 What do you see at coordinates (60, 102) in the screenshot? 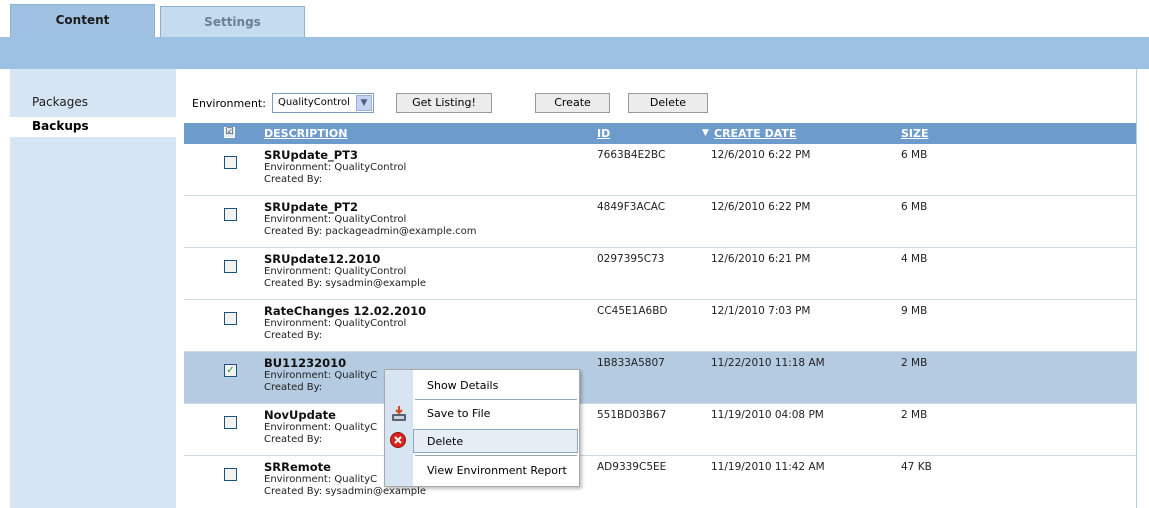
I see `sidebar-item-packages: Packages` at bounding box center [60, 102].